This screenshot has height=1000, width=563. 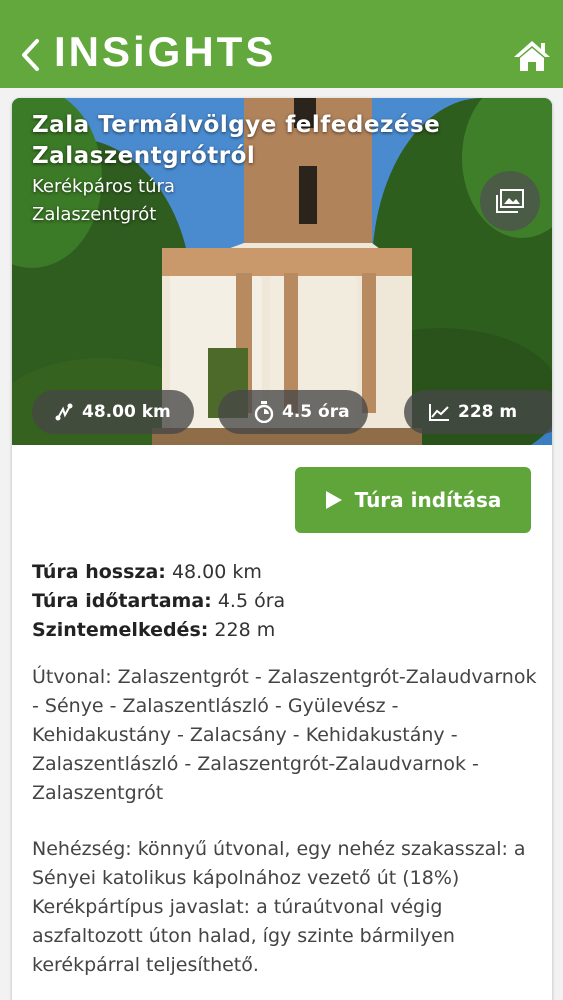 What do you see at coordinates (488, 412) in the screenshot?
I see `elevation-value: 228 m` at bounding box center [488, 412].